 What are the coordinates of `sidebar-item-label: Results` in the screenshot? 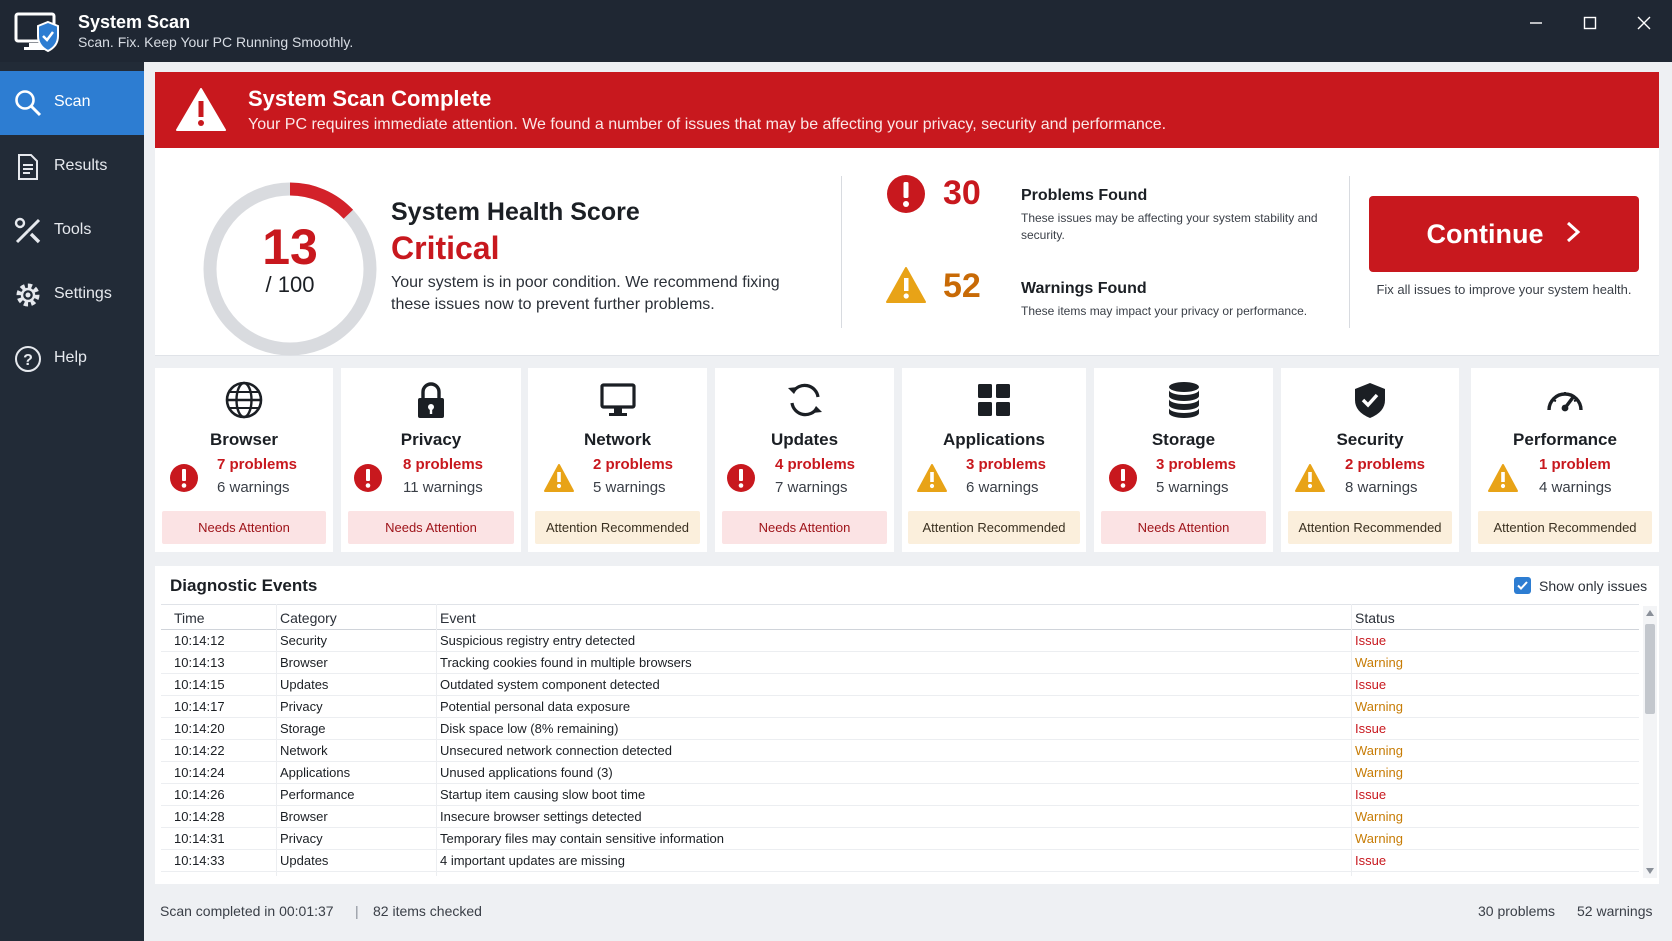 It's located at (81, 165).